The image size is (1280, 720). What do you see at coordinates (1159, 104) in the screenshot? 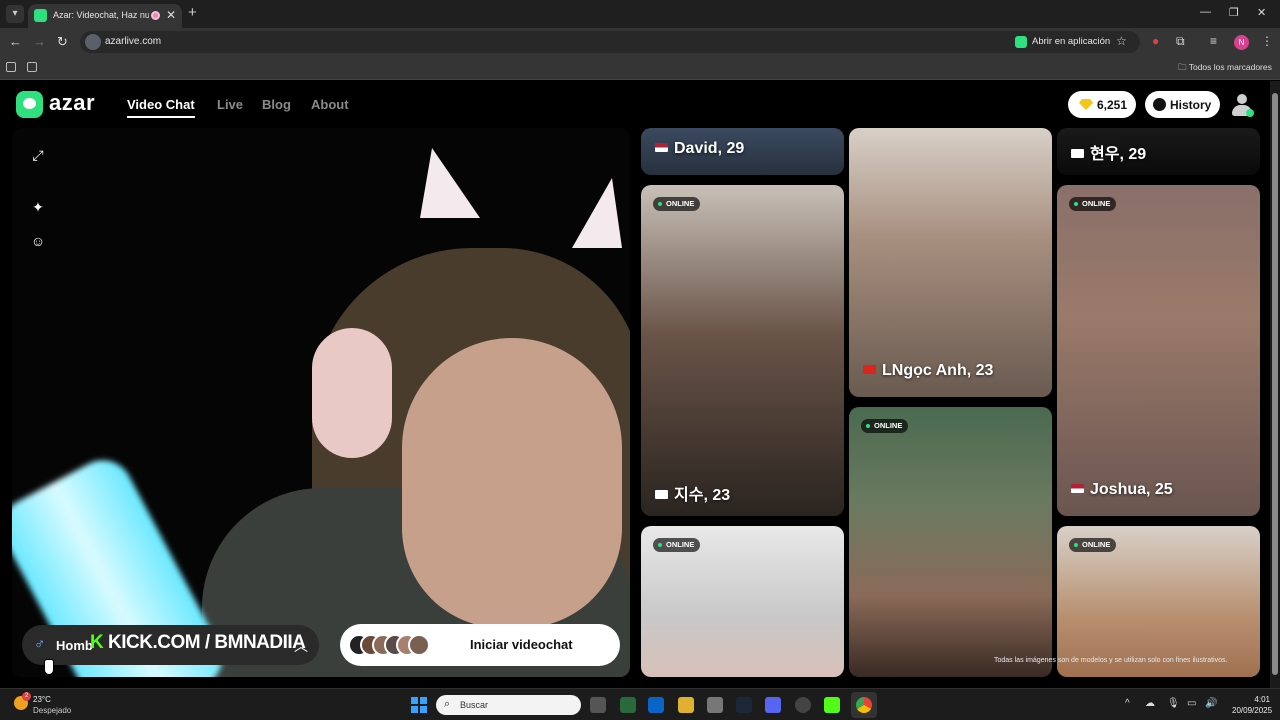
I see `clock-icon` at bounding box center [1159, 104].